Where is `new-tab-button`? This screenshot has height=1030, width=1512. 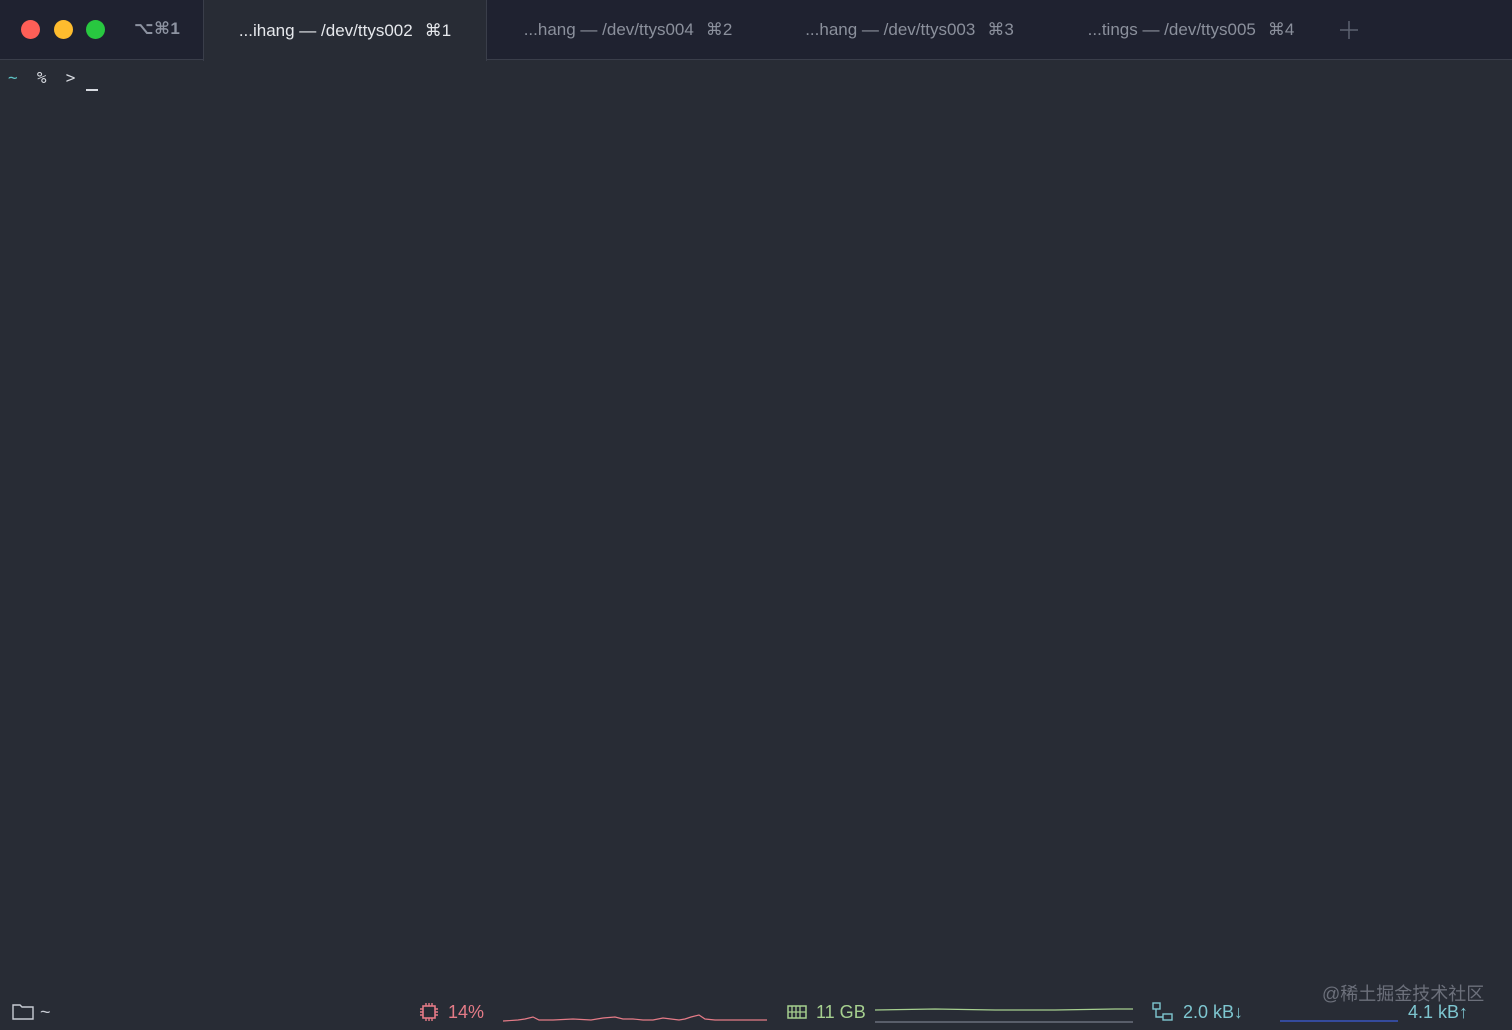
new-tab-button is located at coordinates (1349, 30).